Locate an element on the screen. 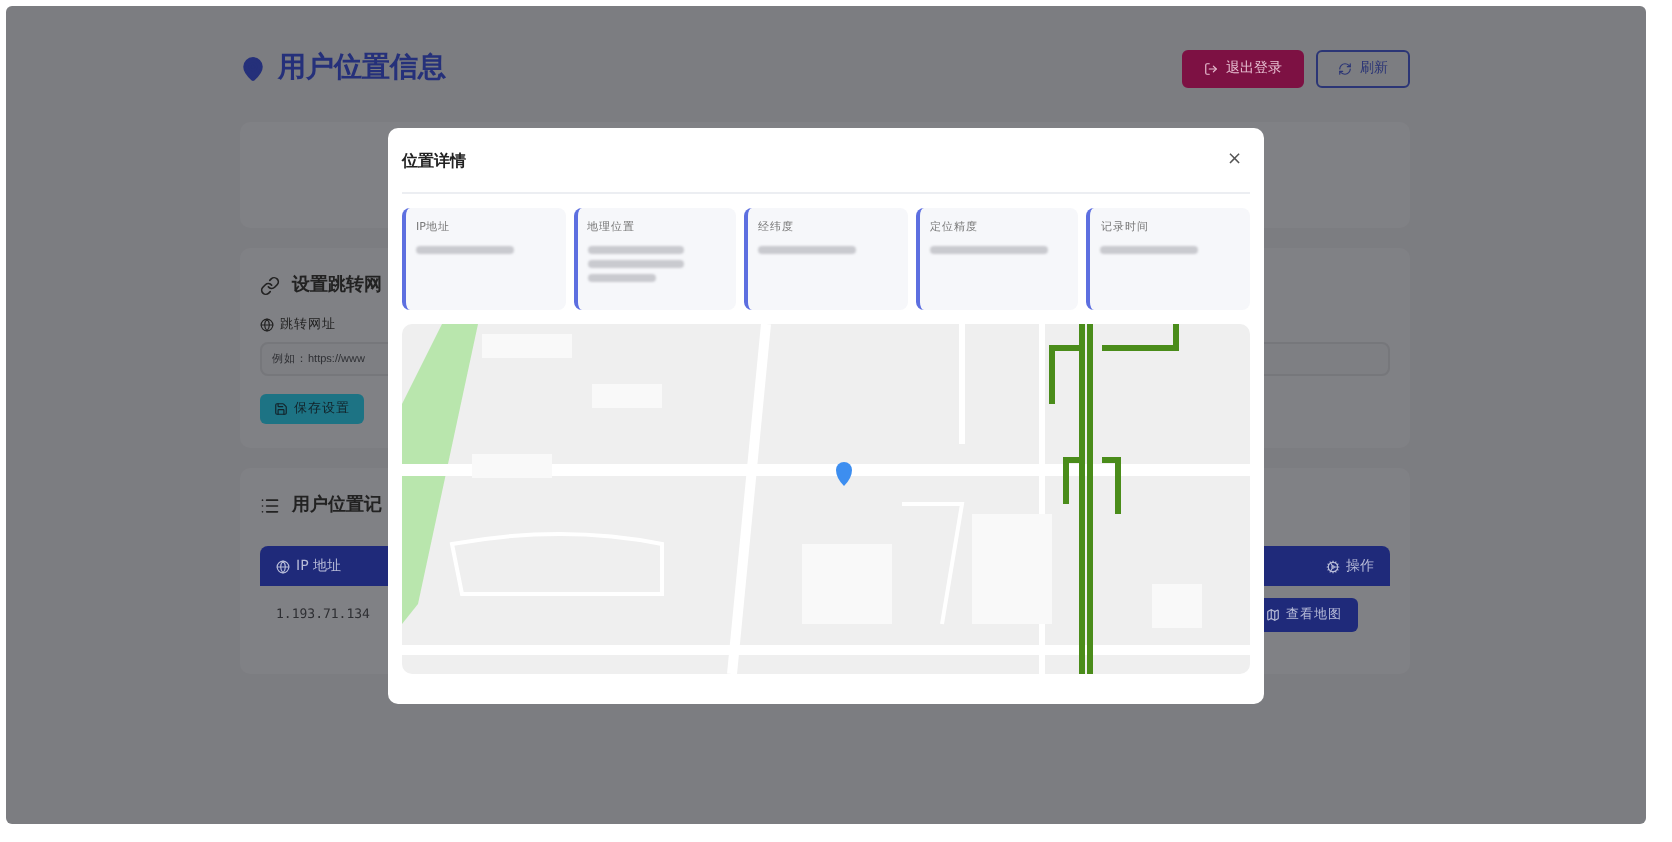 This screenshot has width=1672, height=842. close-button: × is located at coordinates (1234, 160).